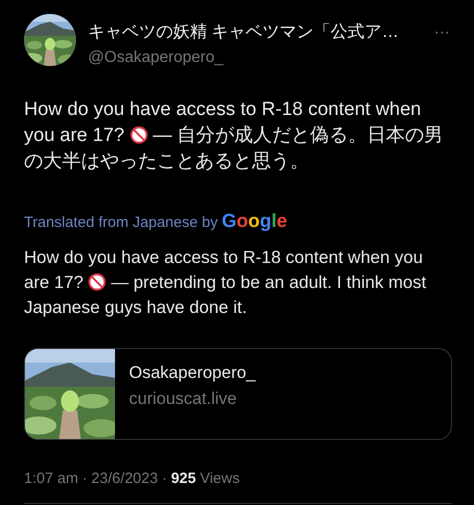 This screenshot has width=474, height=505. What do you see at coordinates (442, 33) in the screenshot?
I see `more-button: ···` at bounding box center [442, 33].